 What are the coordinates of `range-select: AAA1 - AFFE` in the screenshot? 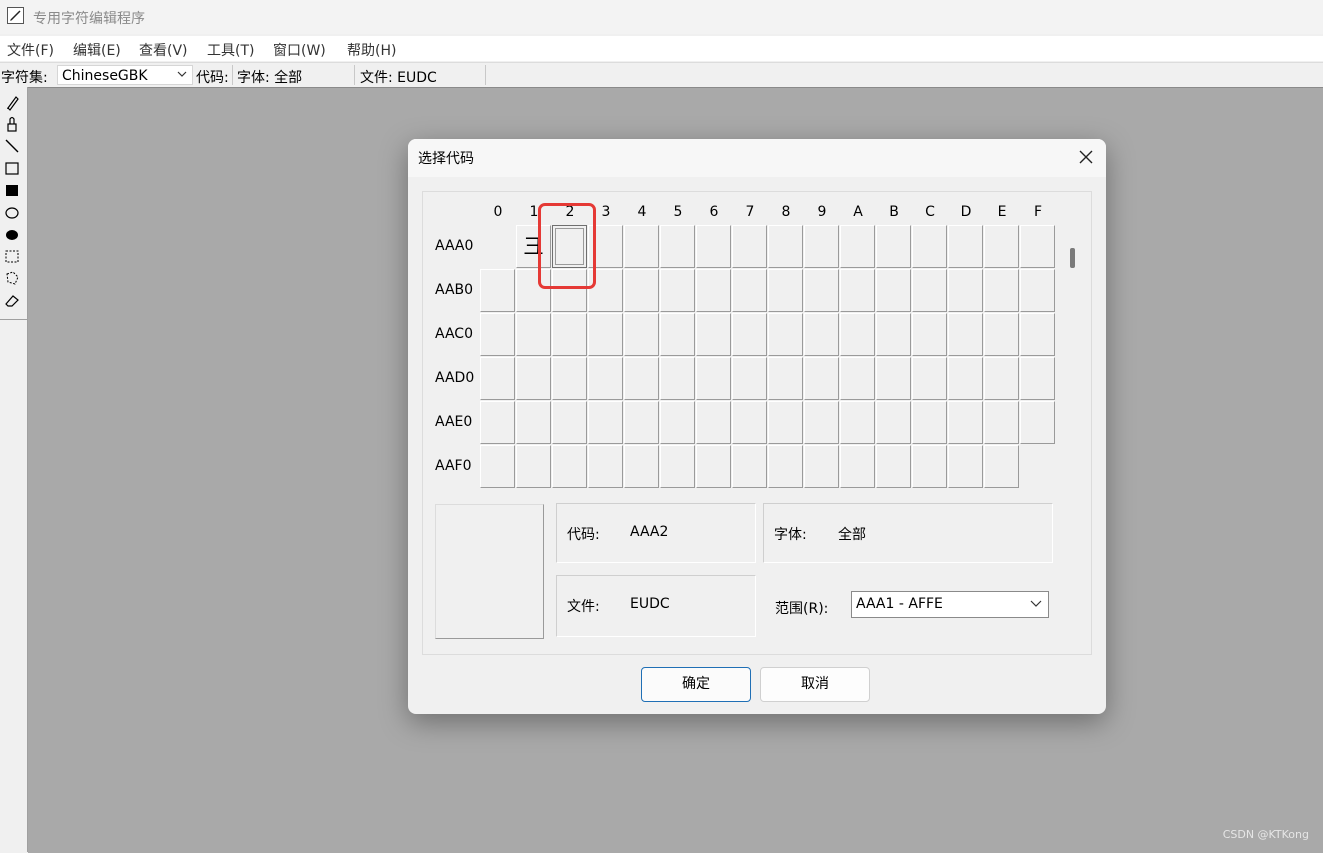 It's located at (950, 604).